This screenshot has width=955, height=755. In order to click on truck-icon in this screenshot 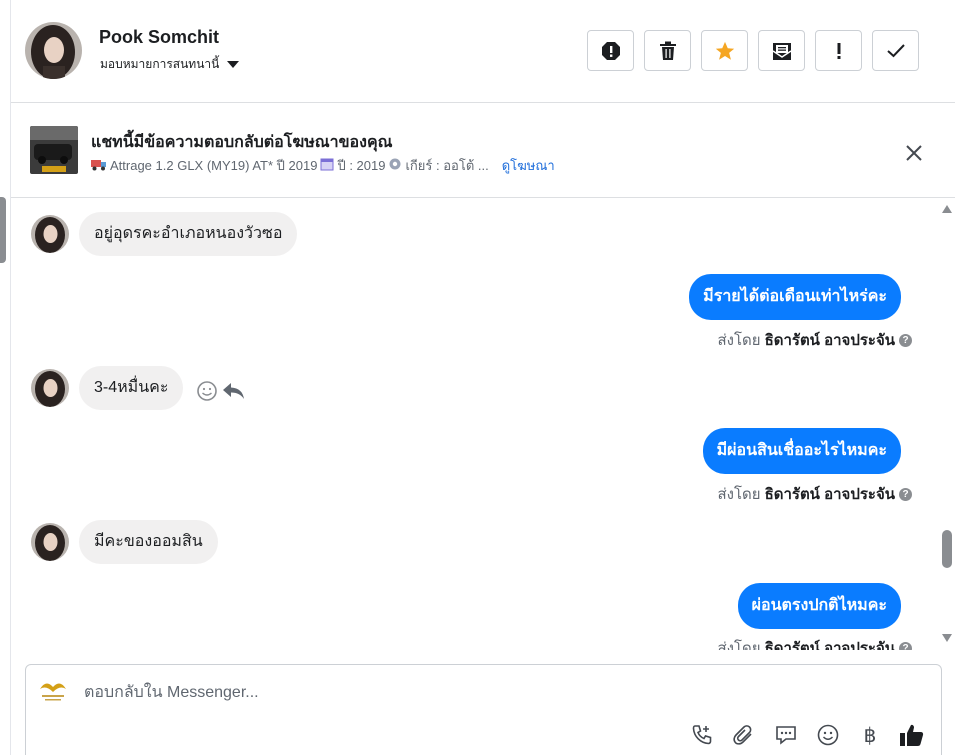, I will do `click(99, 166)`.